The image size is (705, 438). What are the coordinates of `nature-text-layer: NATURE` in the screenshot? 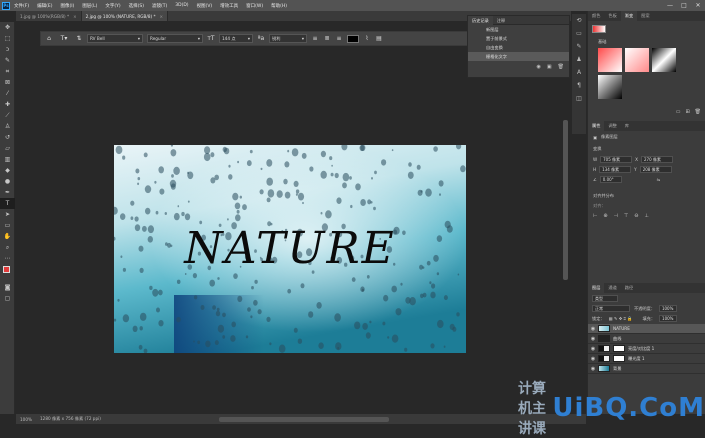 It's located at (290, 248).